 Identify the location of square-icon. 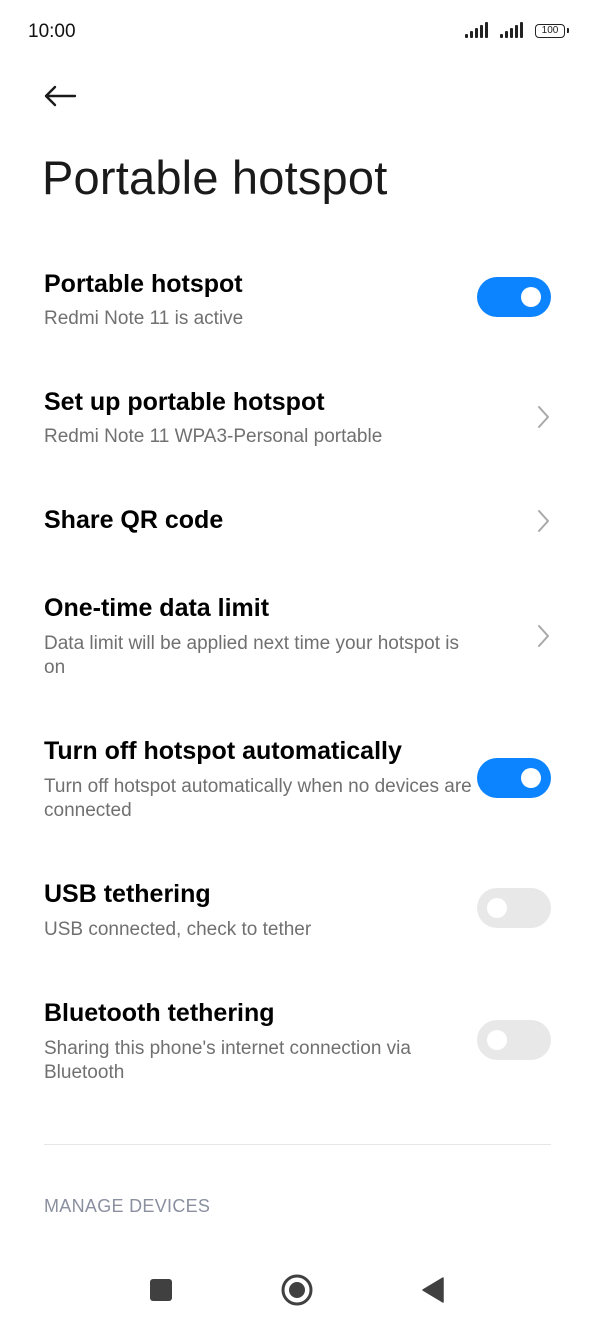
(161, 1290).